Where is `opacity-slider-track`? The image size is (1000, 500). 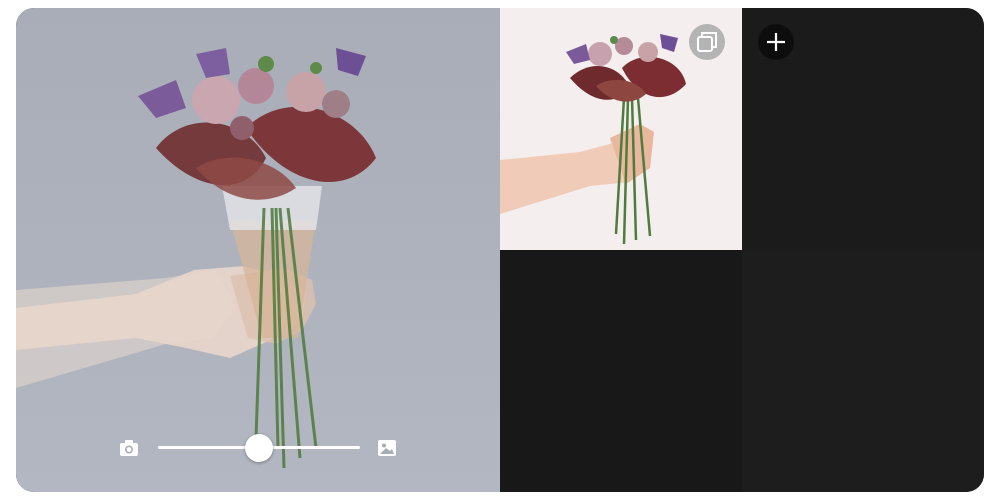 opacity-slider-track is located at coordinates (259, 447).